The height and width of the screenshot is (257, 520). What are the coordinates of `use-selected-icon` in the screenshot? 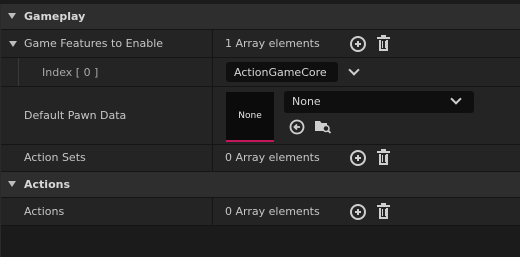 It's located at (297, 127).